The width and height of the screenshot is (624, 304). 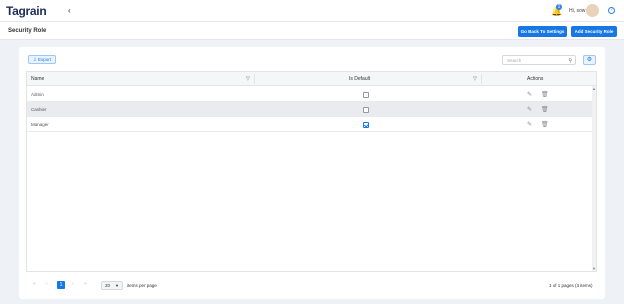 I want to click on grid-header: Name ▽ Is Default ▽ Actions, so click(x=311, y=79).